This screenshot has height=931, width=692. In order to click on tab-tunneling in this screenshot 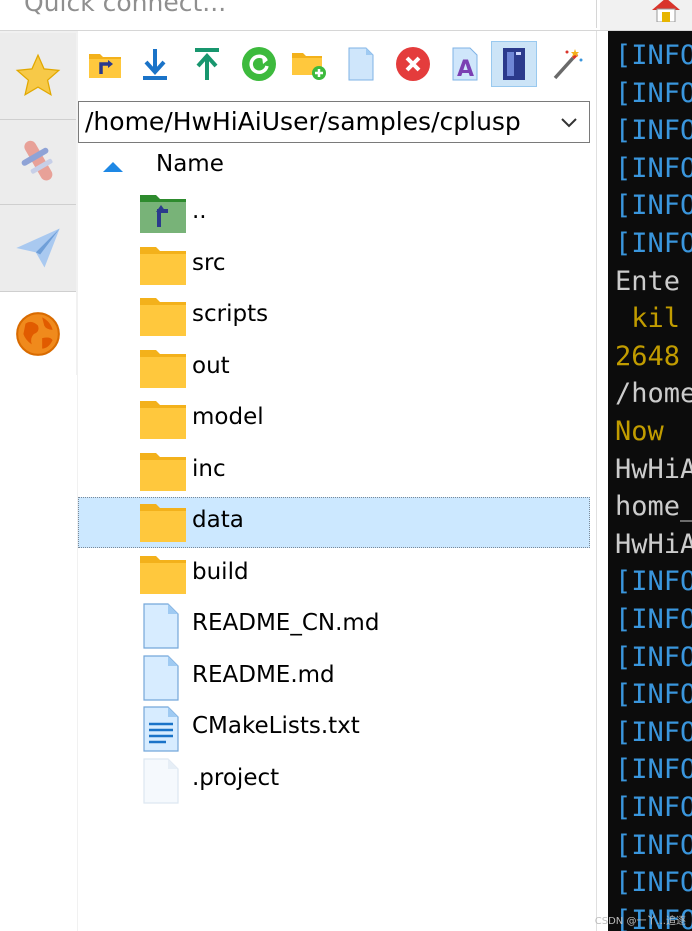, I will do `click(38, 248)`.